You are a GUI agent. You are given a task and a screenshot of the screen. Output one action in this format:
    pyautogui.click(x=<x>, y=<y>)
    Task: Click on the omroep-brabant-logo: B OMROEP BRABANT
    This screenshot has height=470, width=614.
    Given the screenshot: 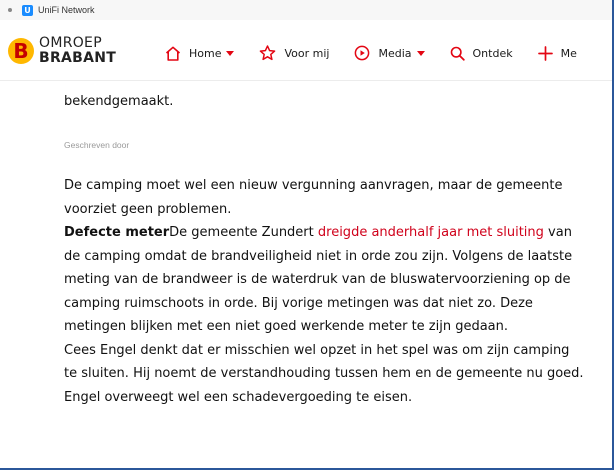 What is the action you would take?
    pyautogui.click(x=62, y=51)
    